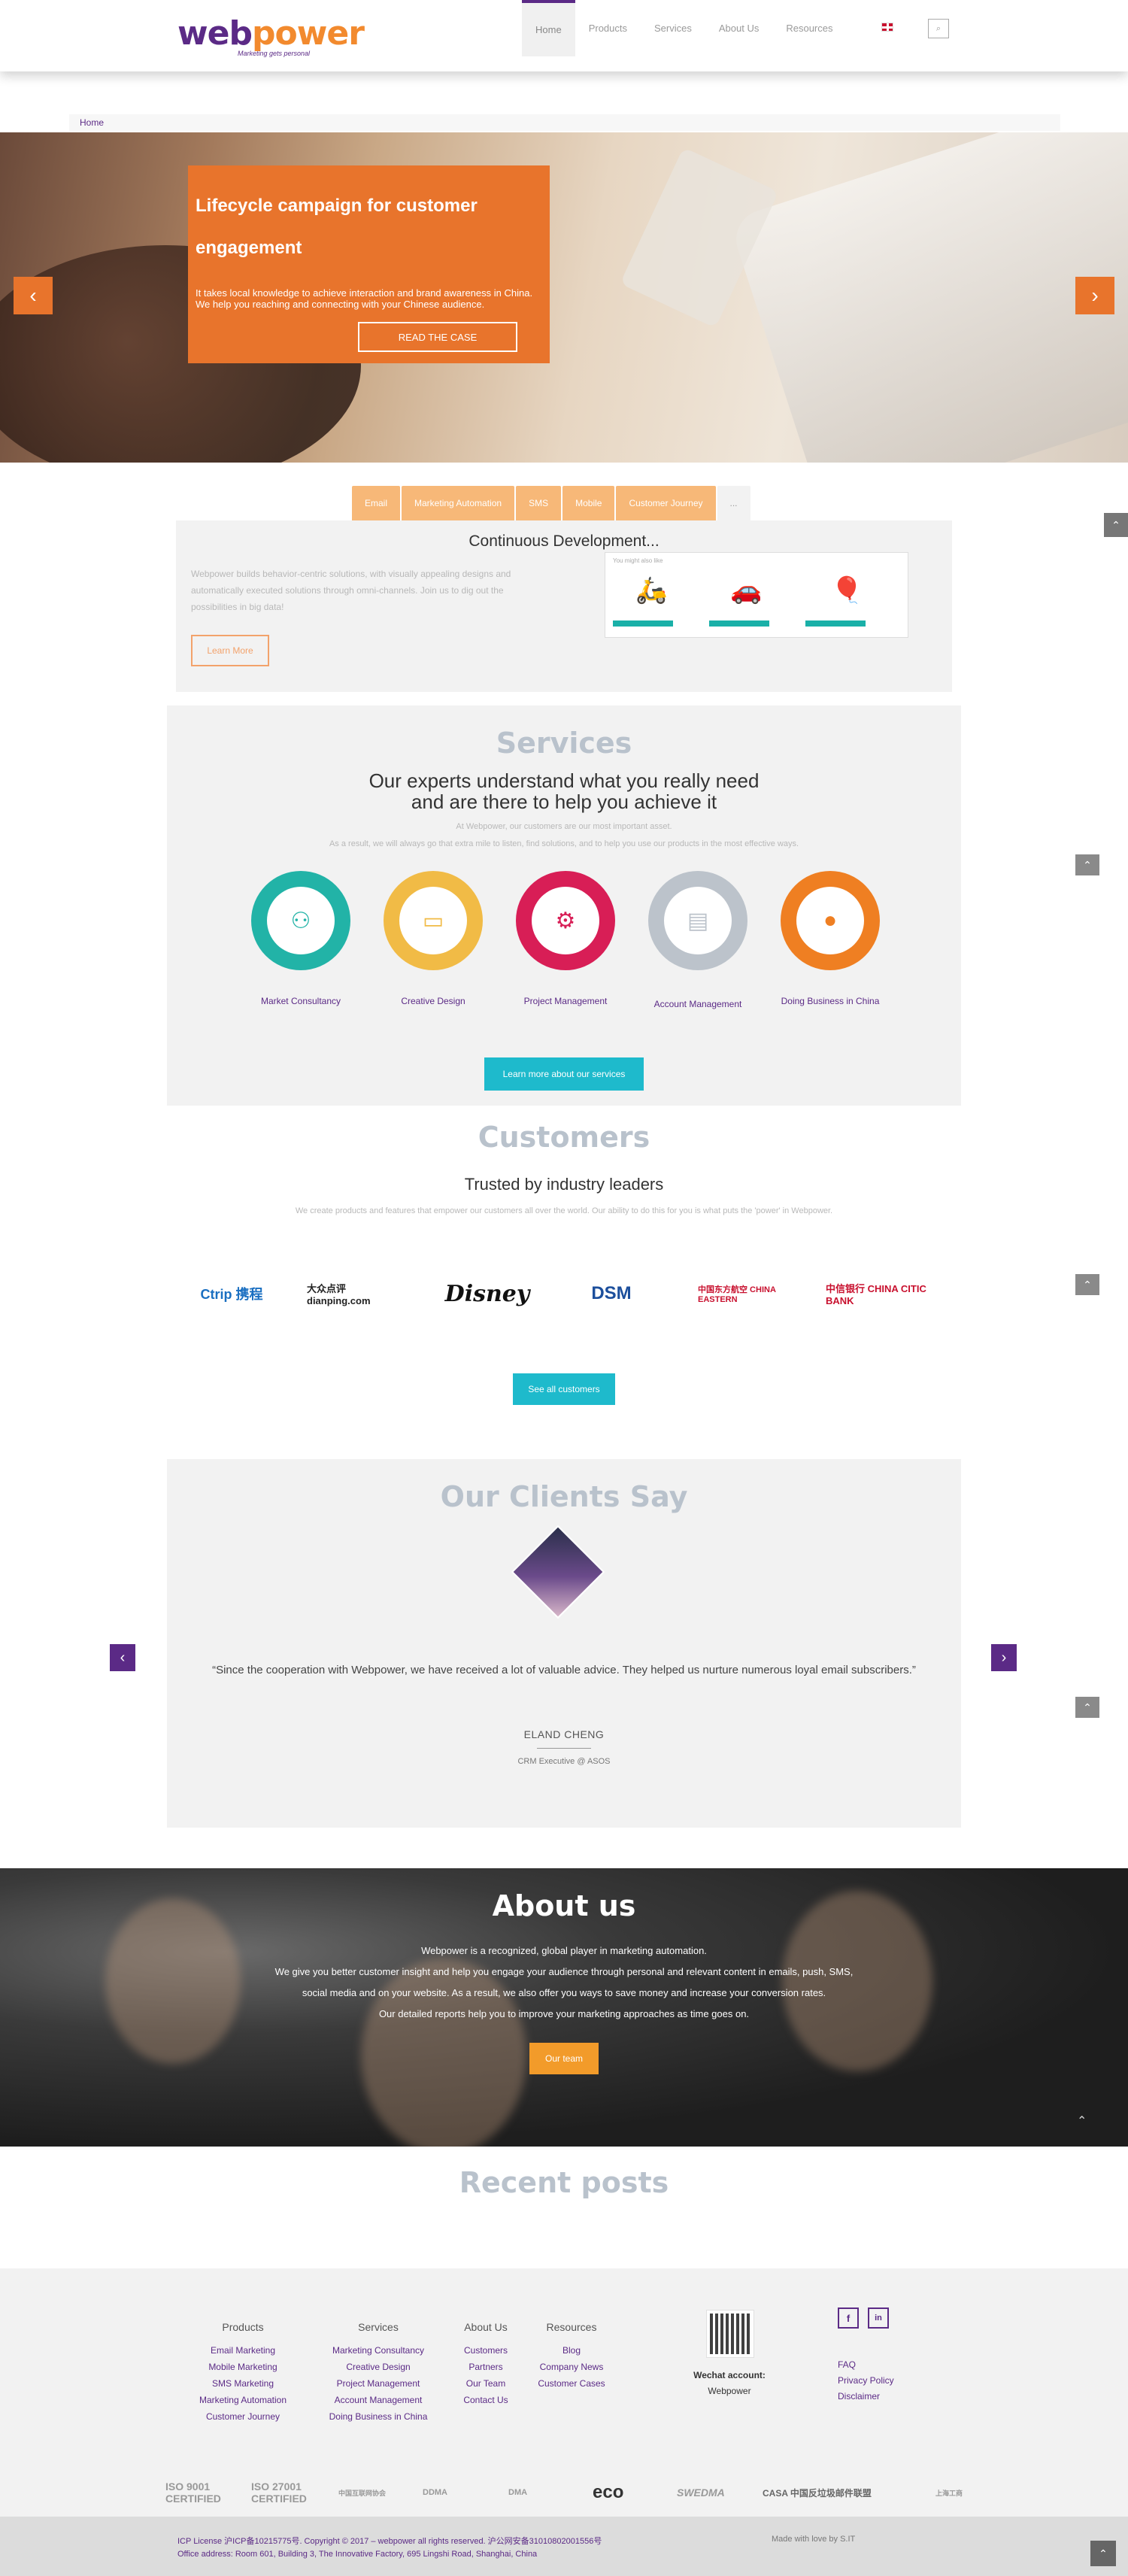 This screenshot has height=2576, width=1128. What do you see at coordinates (564, 2058) in the screenshot?
I see `our-team-button: Our team` at bounding box center [564, 2058].